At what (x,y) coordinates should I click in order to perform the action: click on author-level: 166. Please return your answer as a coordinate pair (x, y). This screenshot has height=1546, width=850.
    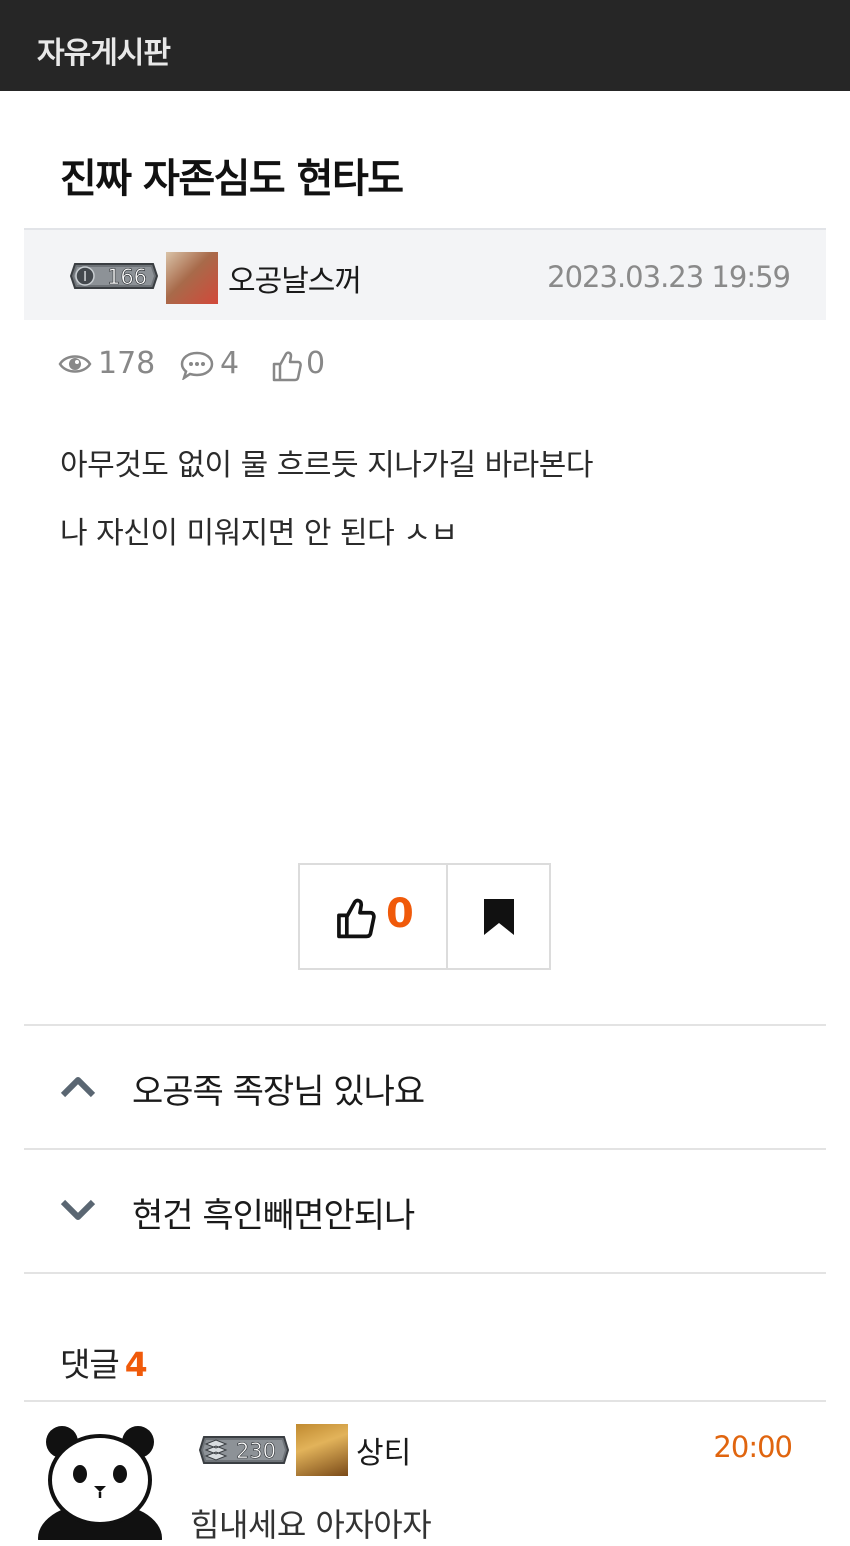
    Looking at the image, I should click on (127, 277).